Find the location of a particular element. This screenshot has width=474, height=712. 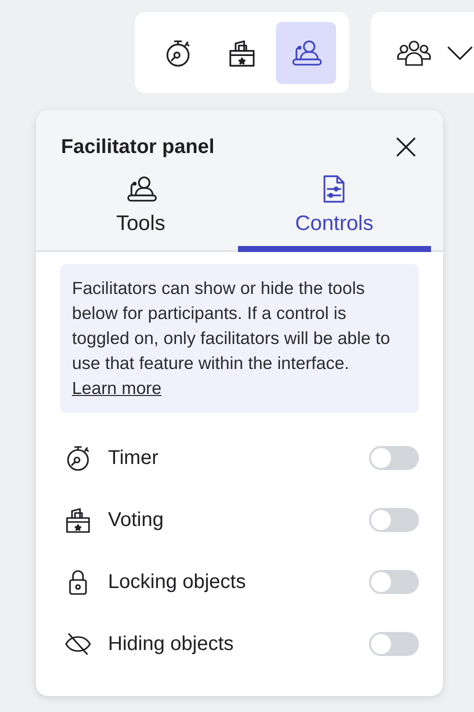

learn-more-link: Learn more is located at coordinates (117, 388).